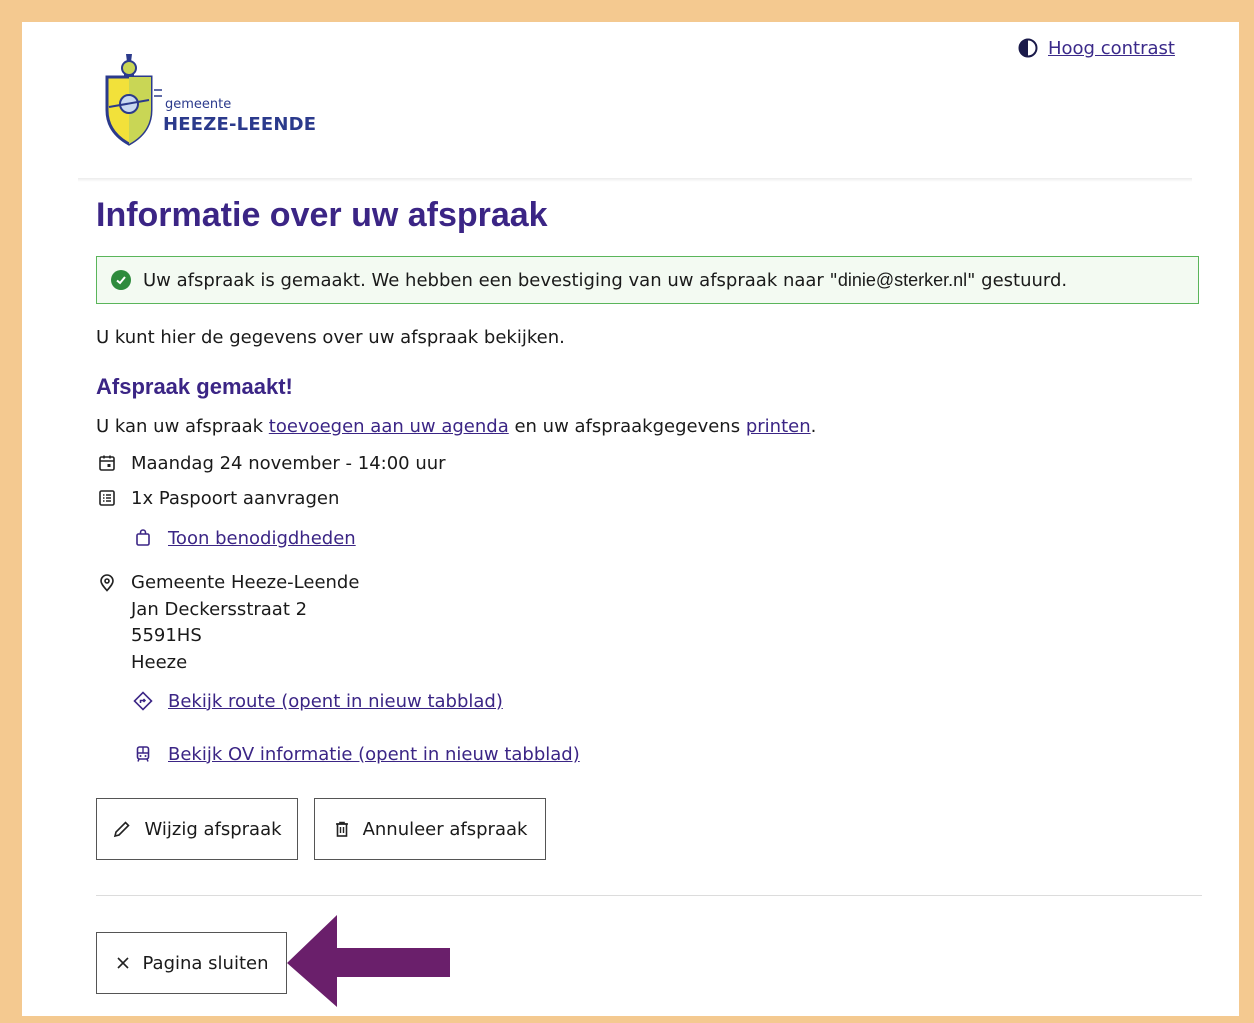  What do you see at coordinates (1017, 280) in the screenshot?
I see `alert-text-after: " gestuurd.` at bounding box center [1017, 280].